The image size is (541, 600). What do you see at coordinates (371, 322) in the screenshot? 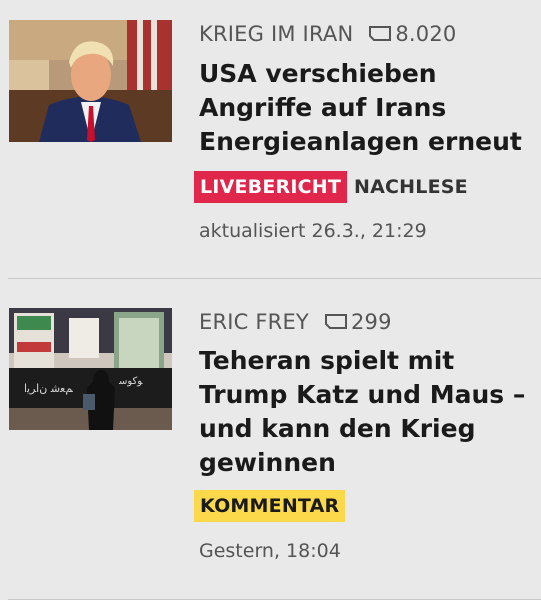
I see `comment-count-value: 299` at bounding box center [371, 322].